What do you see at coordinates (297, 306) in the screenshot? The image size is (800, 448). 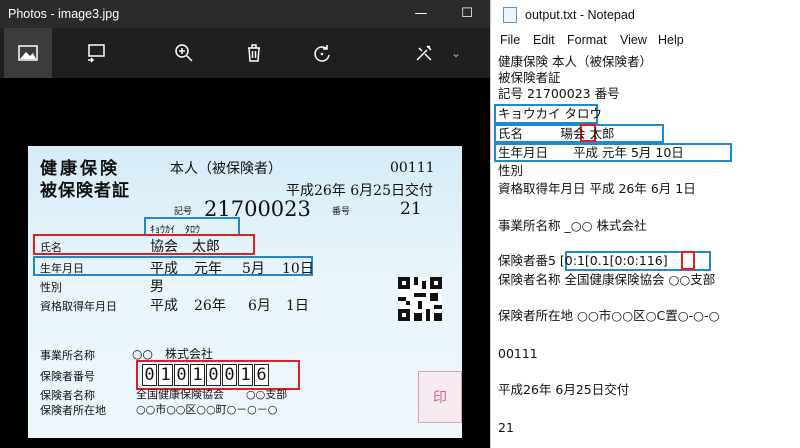 I see `card-acquisition-day: 1日` at bounding box center [297, 306].